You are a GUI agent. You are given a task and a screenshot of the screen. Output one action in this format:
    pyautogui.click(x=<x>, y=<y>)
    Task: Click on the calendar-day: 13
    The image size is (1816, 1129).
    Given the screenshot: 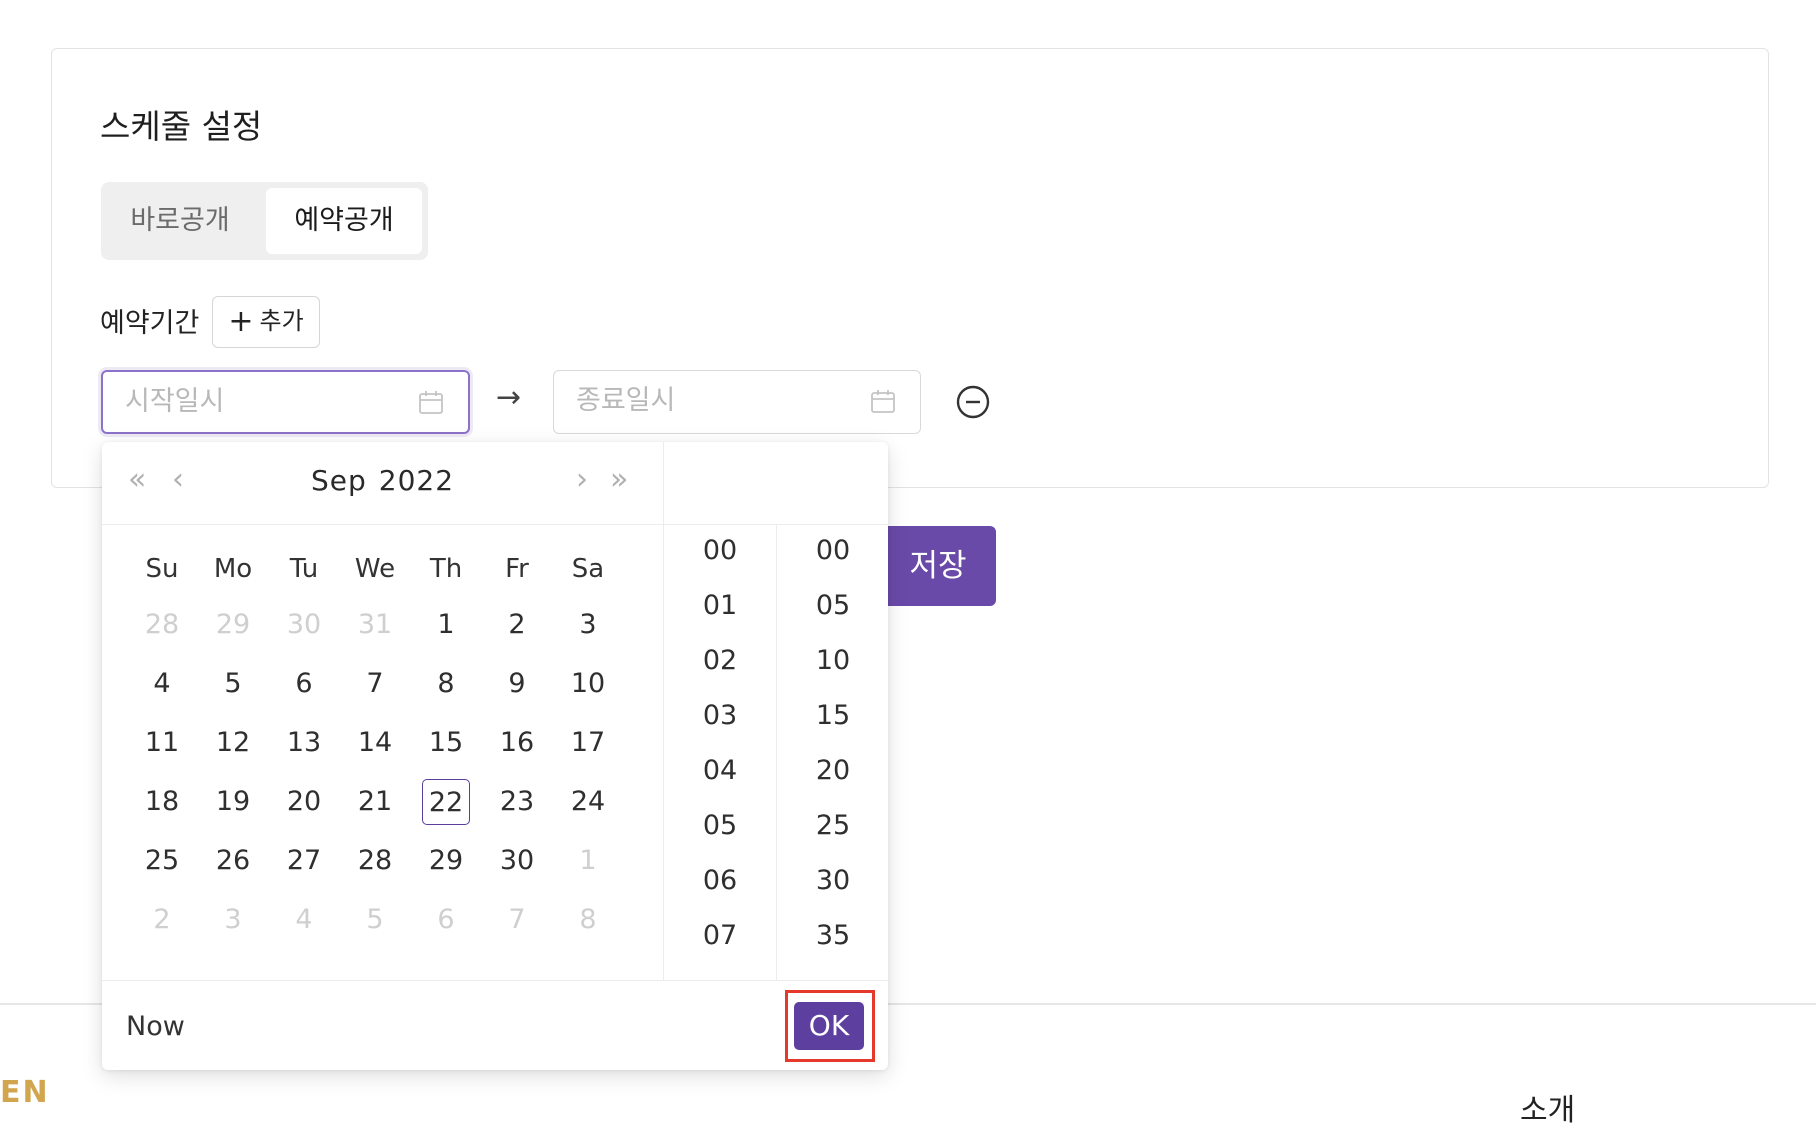 What is the action you would take?
    pyautogui.click(x=304, y=743)
    